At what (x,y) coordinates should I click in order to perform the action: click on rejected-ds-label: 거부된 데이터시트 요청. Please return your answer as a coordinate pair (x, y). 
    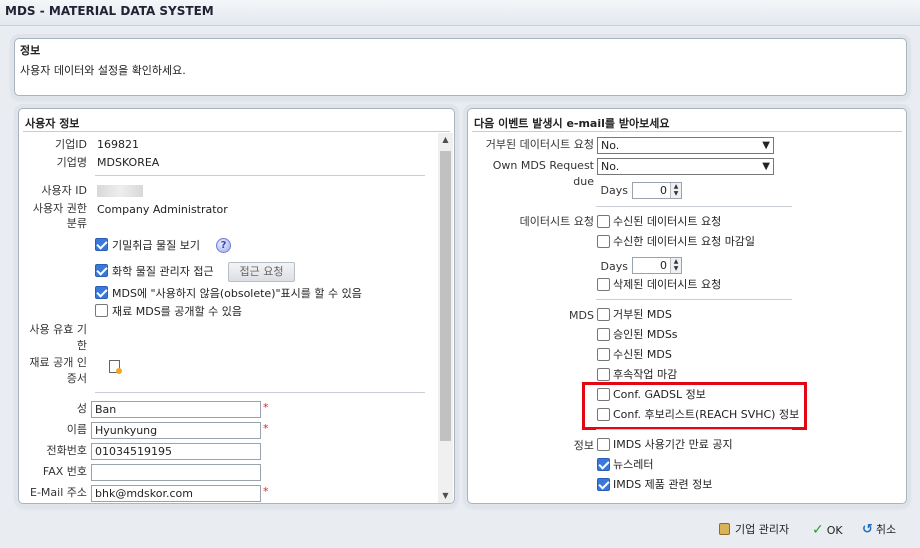
    Looking at the image, I should click on (539, 144).